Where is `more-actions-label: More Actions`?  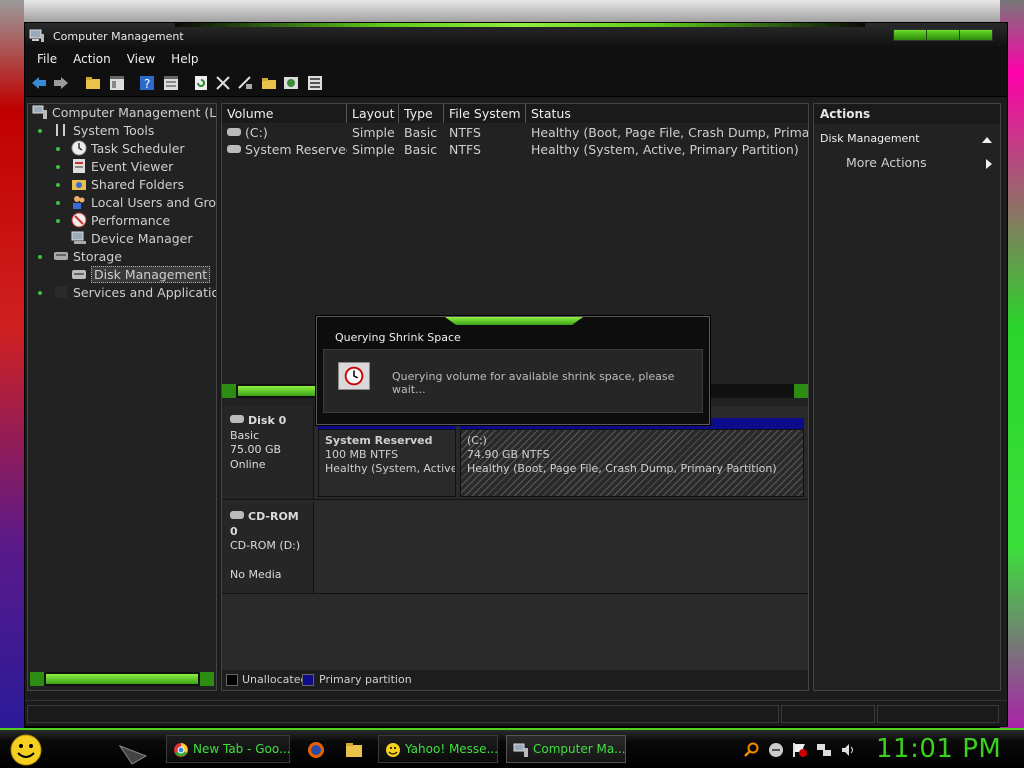 more-actions-label: More Actions is located at coordinates (886, 162).